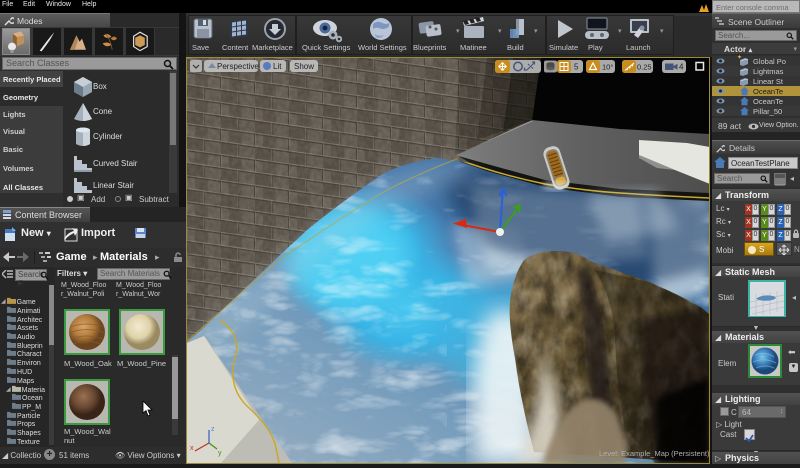 This screenshot has width=800, height=468. What do you see at coordinates (644, 67) in the screenshot?
I see `svg-text: 0.25` at bounding box center [644, 67].